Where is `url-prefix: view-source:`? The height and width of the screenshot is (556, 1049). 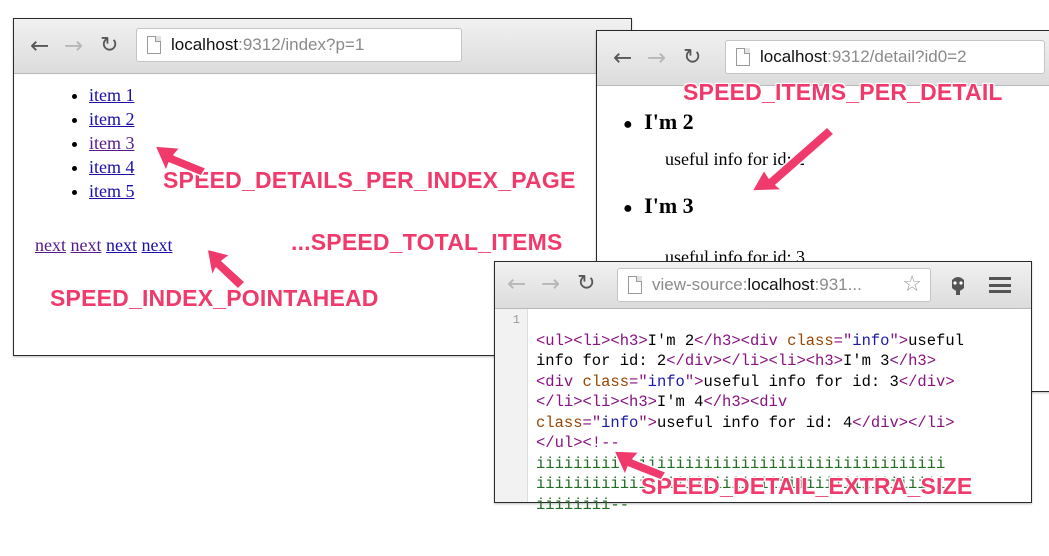
url-prefix: view-source: is located at coordinates (700, 284).